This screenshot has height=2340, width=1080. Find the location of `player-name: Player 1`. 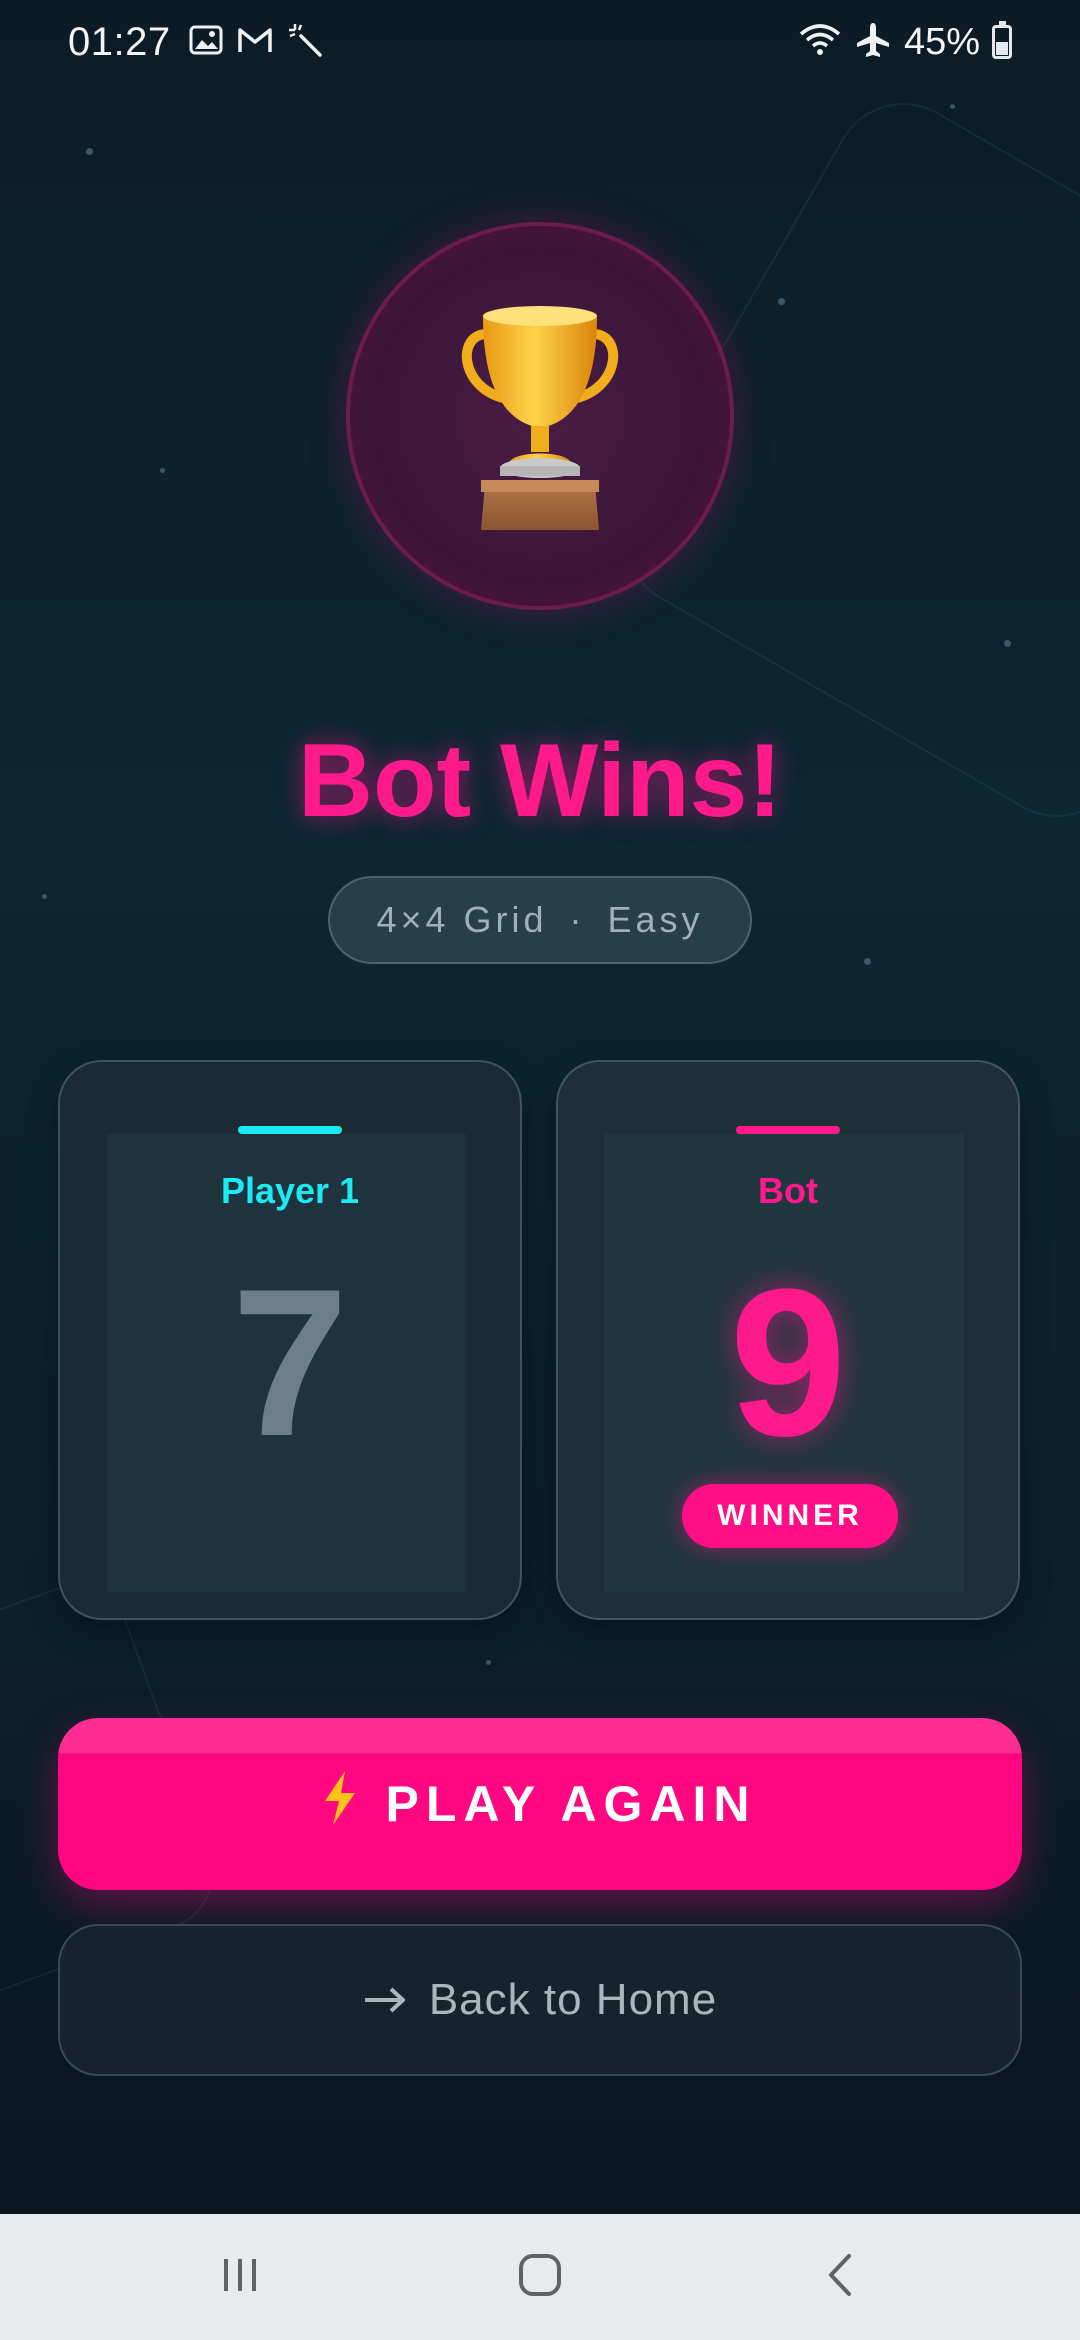

player-name: Player 1 is located at coordinates (290, 1190).